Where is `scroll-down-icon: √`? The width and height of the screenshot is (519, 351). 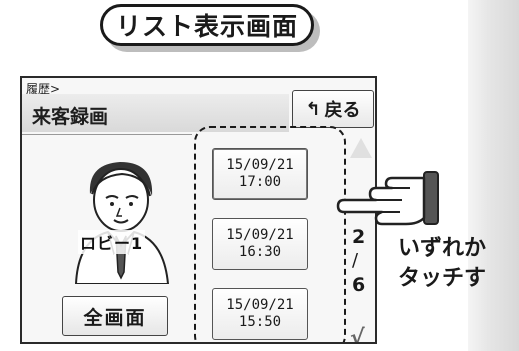
scroll-down-icon: √ is located at coordinates (357, 334).